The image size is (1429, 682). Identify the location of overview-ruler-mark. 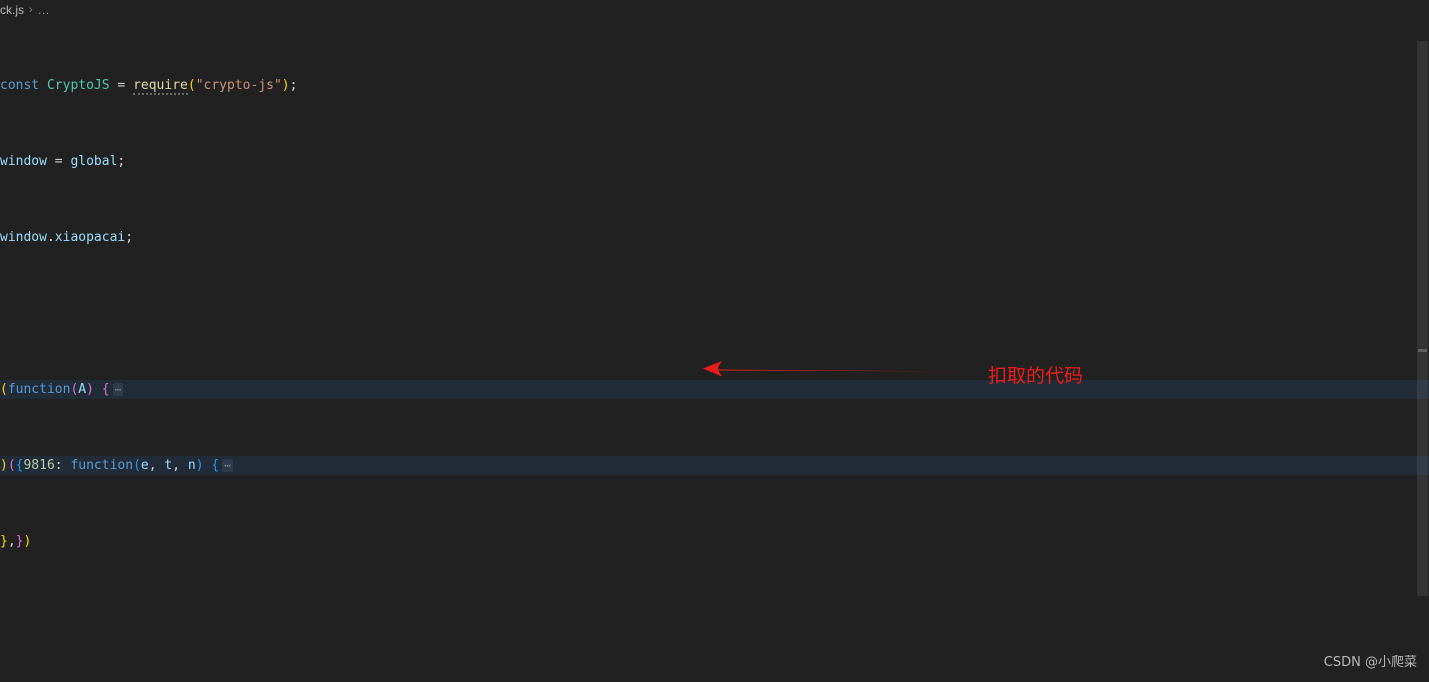
(1422, 350).